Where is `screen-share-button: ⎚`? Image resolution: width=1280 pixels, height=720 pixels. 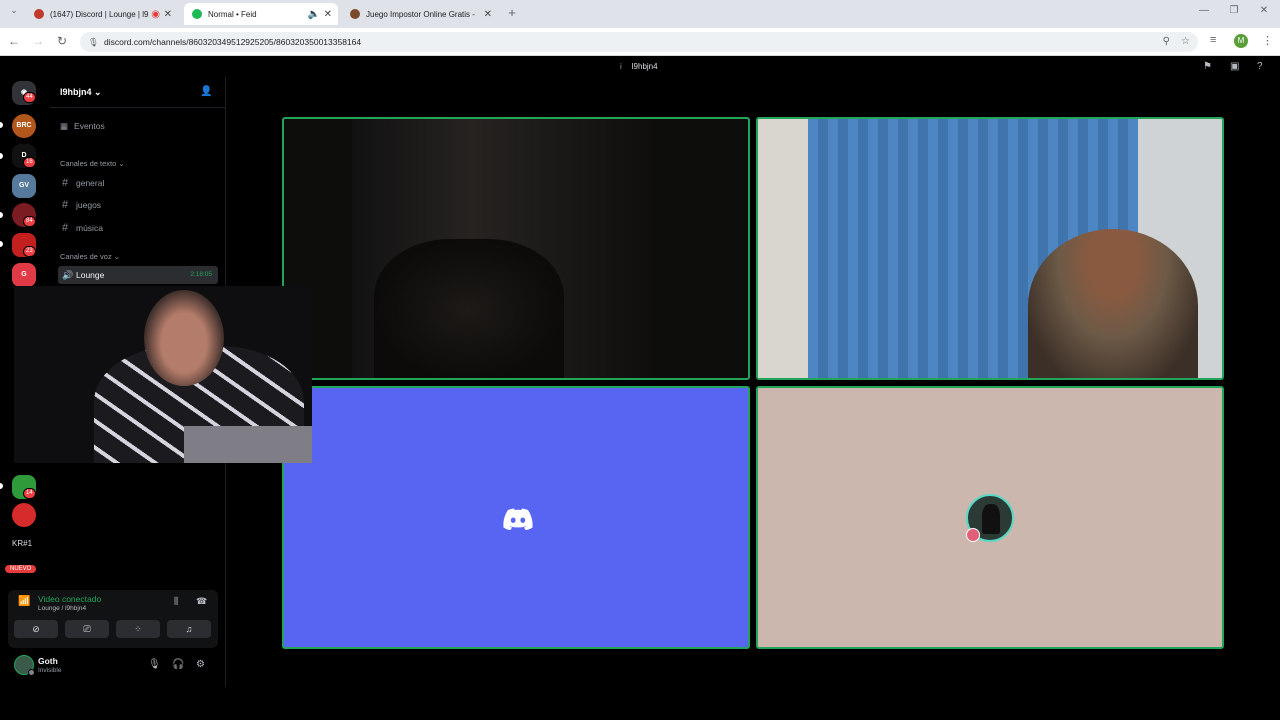
screen-share-button: ⎚ is located at coordinates (87, 629).